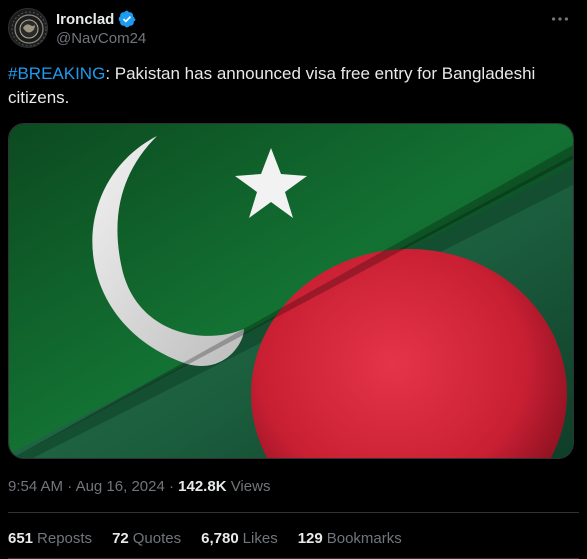 This screenshot has height=559, width=587. I want to click on views-label: Views, so click(250, 486).